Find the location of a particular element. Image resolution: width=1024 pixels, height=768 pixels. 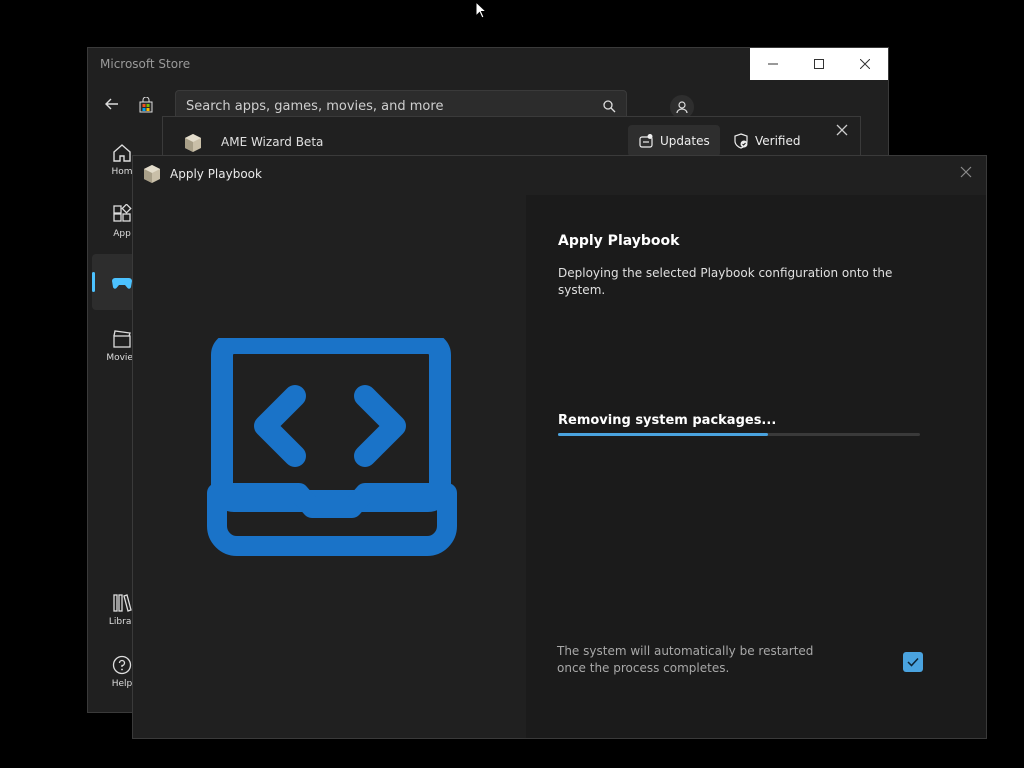

dialog-close-button is located at coordinates (966, 172).